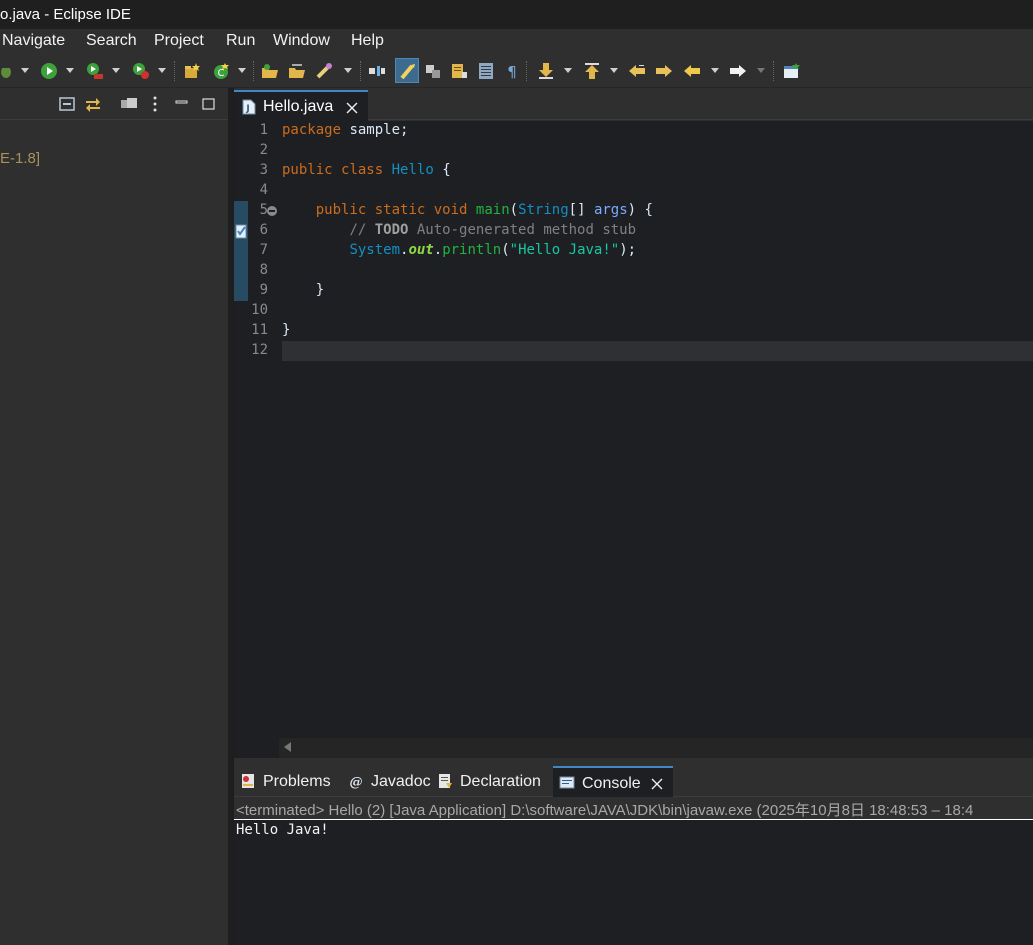 The width and height of the screenshot is (1033, 945). I want to click on line-number: 6, so click(263, 230).